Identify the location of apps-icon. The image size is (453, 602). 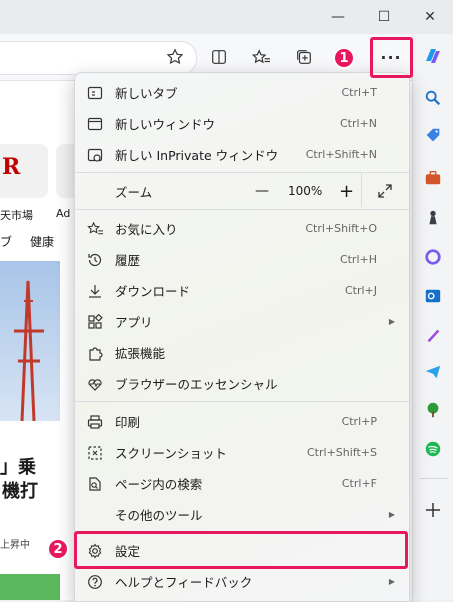
(95, 322).